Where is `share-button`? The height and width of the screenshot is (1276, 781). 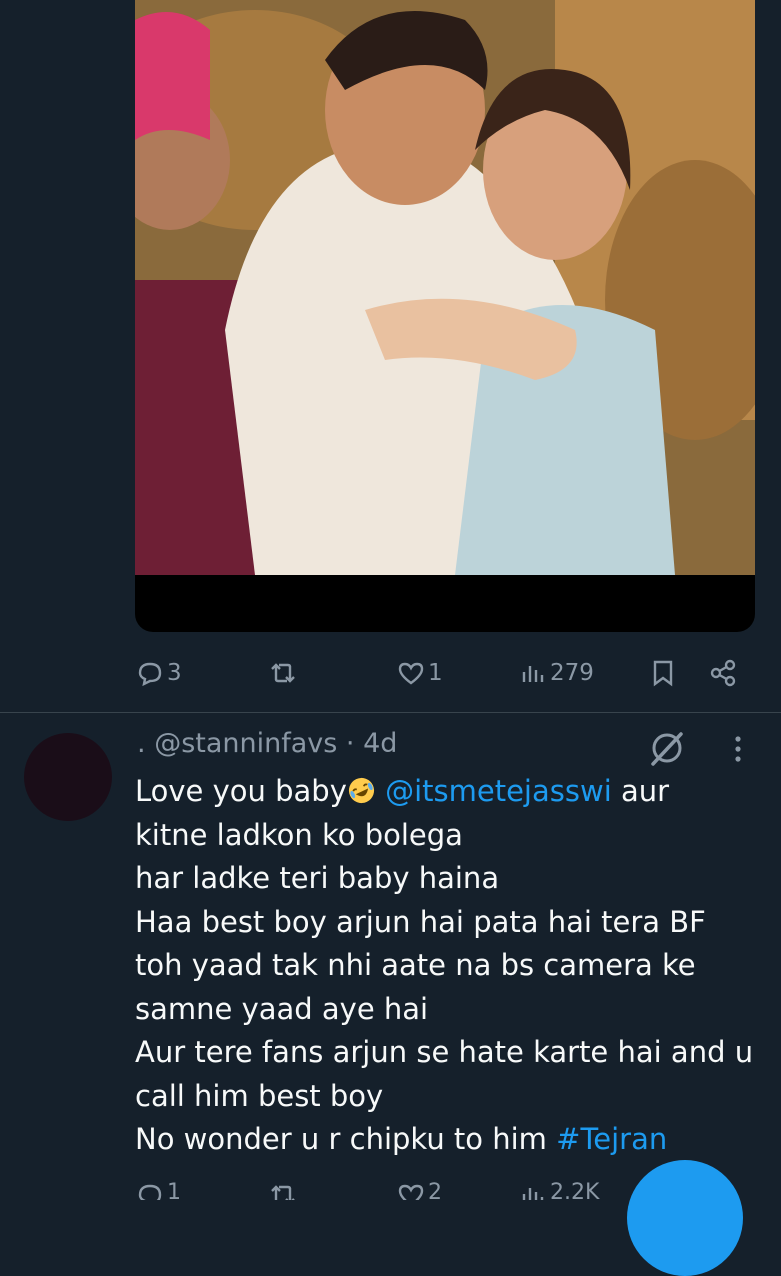 share-button is located at coordinates (723, 672).